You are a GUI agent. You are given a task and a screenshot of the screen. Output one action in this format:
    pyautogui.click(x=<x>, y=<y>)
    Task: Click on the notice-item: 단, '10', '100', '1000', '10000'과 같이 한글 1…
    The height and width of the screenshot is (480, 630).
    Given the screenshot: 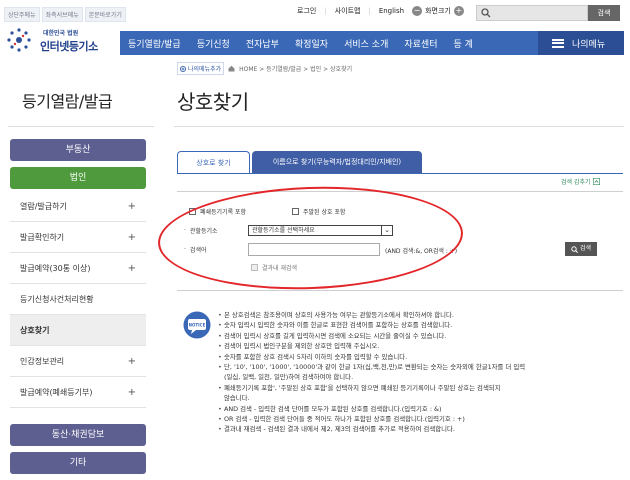 What is the action you would take?
    pyautogui.click(x=420, y=367)
    